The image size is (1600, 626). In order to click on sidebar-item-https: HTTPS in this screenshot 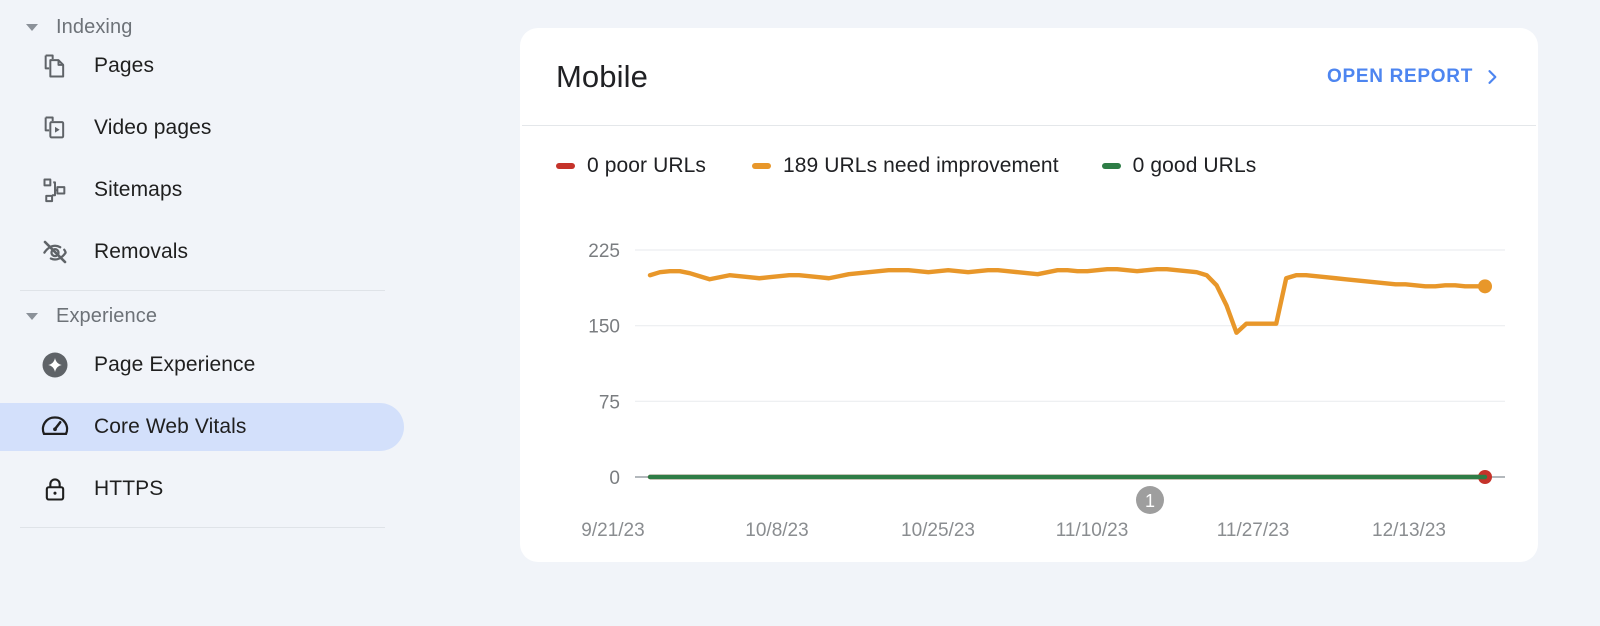, I will do `click(220, 489)`.